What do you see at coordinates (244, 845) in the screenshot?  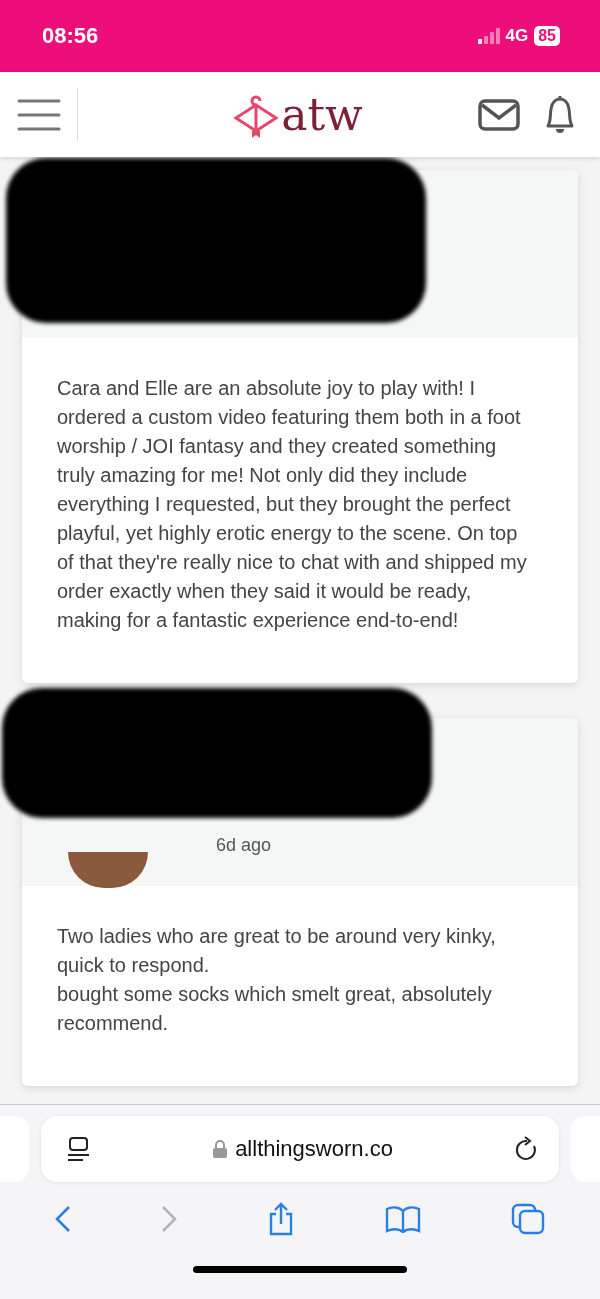 I see `review-date: 6d ago` at bounding box center [244, 845].